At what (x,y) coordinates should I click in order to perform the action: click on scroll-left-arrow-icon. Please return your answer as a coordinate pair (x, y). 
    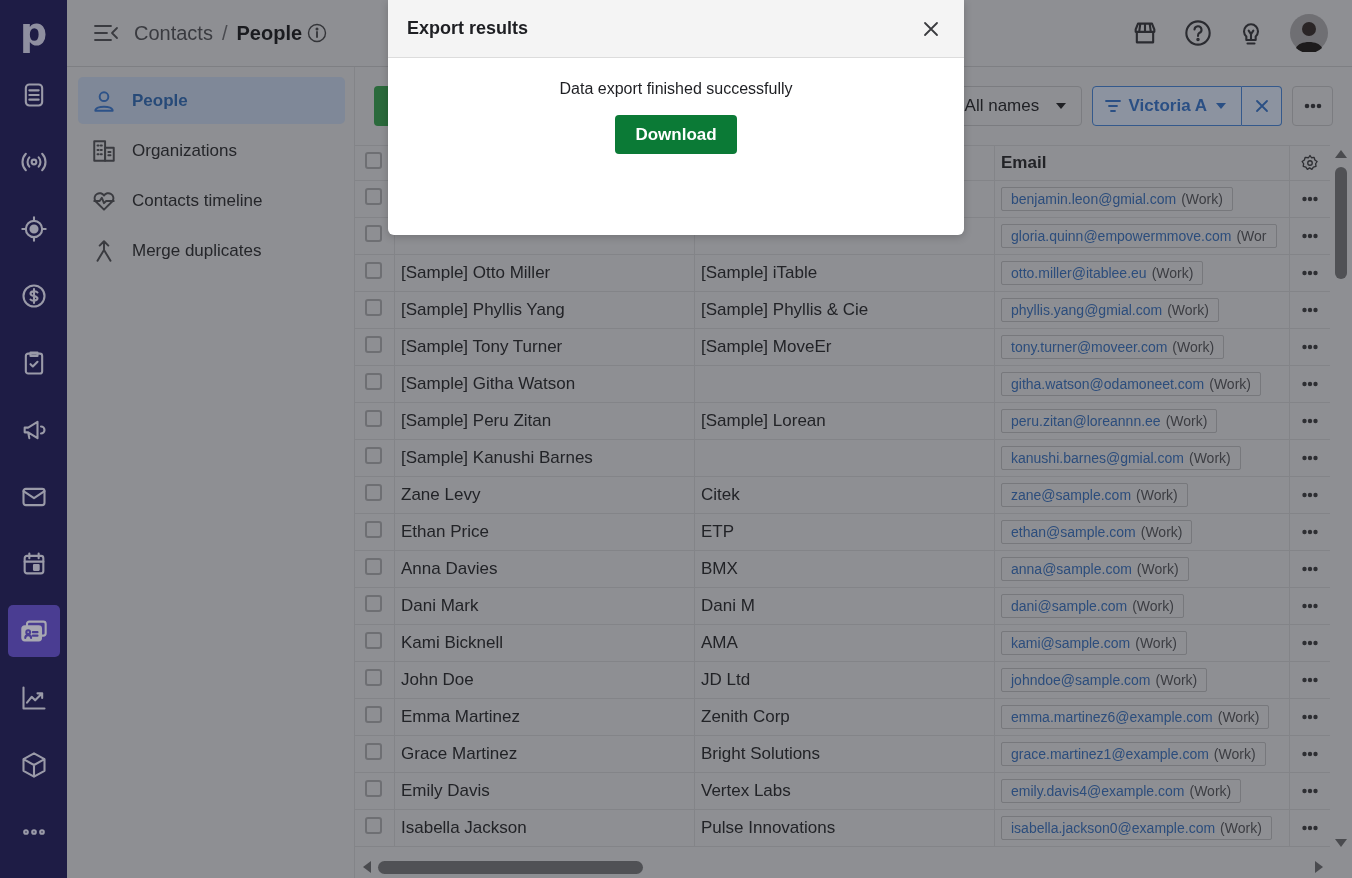
    Looking at the image, I should click on (367, 867).